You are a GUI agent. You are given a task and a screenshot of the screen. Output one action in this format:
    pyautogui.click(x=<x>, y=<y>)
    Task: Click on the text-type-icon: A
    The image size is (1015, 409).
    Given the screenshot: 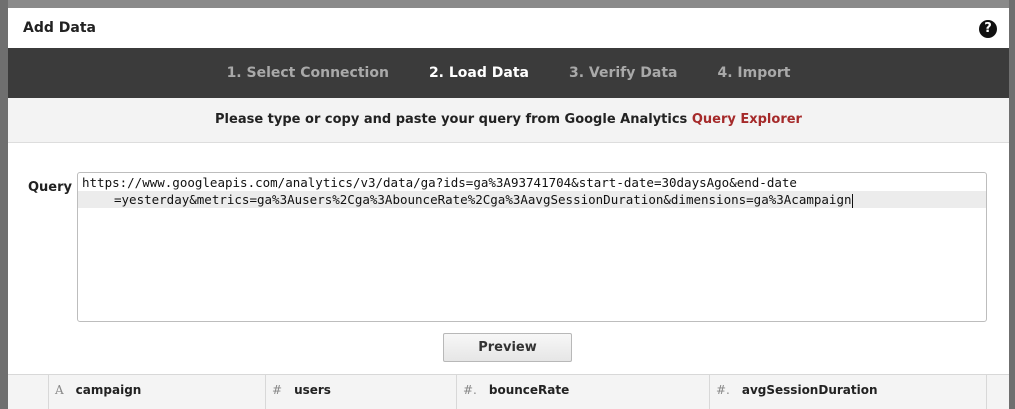 What is the action you would take?
    pyautogui.click(x=59, y=390)
    